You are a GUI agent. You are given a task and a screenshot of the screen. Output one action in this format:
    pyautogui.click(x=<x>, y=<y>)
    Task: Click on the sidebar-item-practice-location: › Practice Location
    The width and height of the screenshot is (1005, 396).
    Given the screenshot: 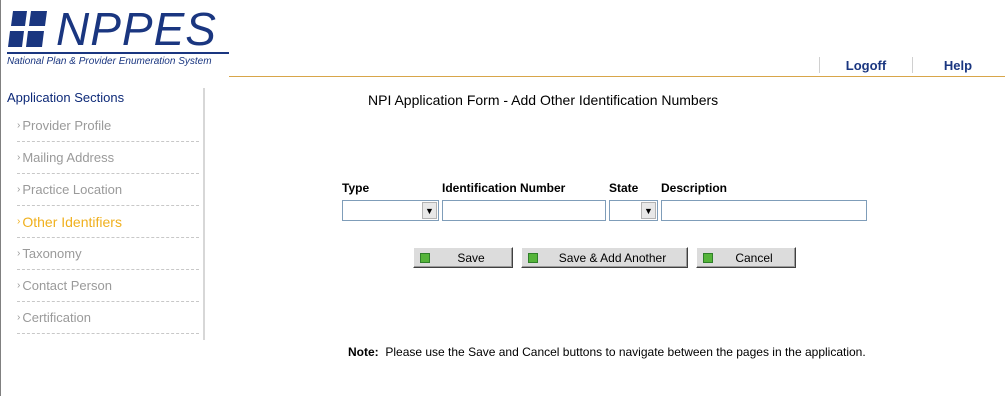 What is the action you would take?
    pyautogui.click(x=108, y=190)
    